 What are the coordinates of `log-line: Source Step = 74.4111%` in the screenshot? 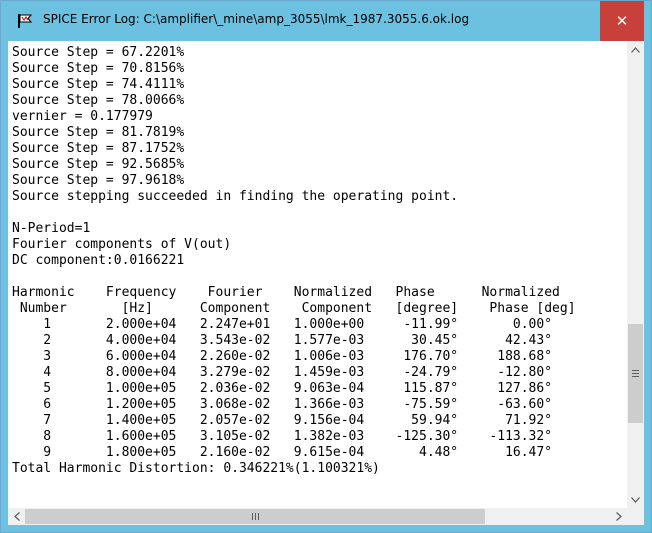 It's located at (98, 84).